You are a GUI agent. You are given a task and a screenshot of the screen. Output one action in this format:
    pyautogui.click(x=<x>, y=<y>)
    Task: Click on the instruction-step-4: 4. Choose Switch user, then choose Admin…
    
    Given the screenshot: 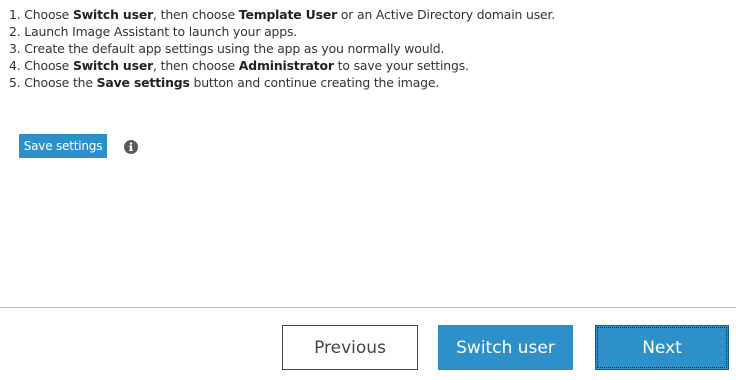 What is the action you would take?
    pyautogui.click(x=369, y=65)
    